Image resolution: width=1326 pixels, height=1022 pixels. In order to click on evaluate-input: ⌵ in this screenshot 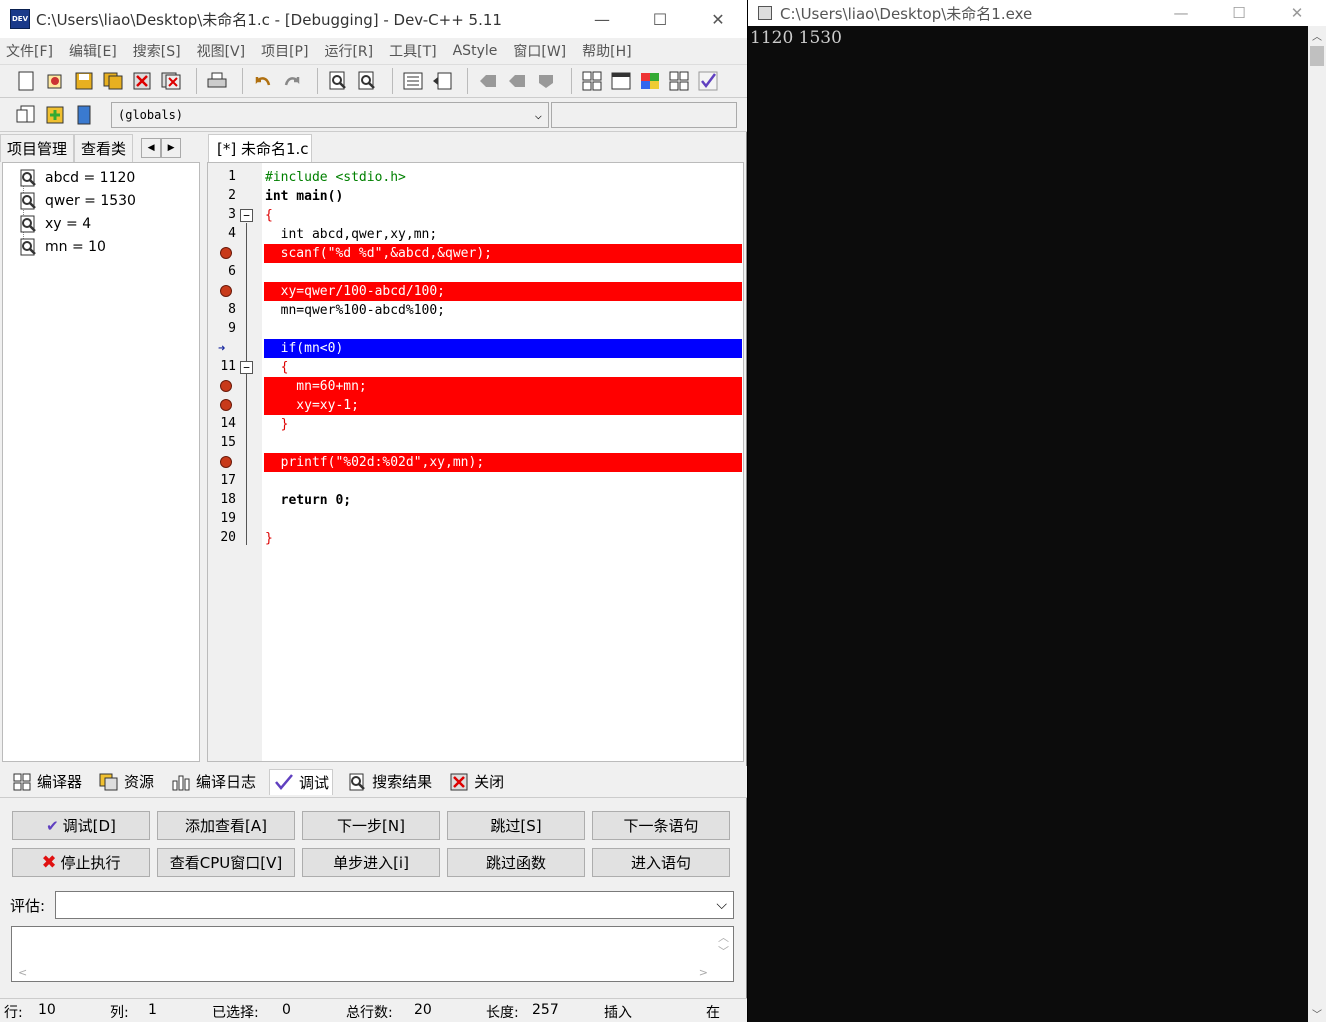, I will do `click(394, 905)`.